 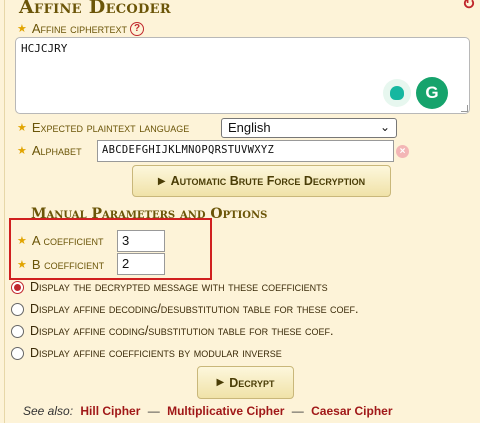 I want to click on radio-decrypted-message, so click(x=17, y=287).